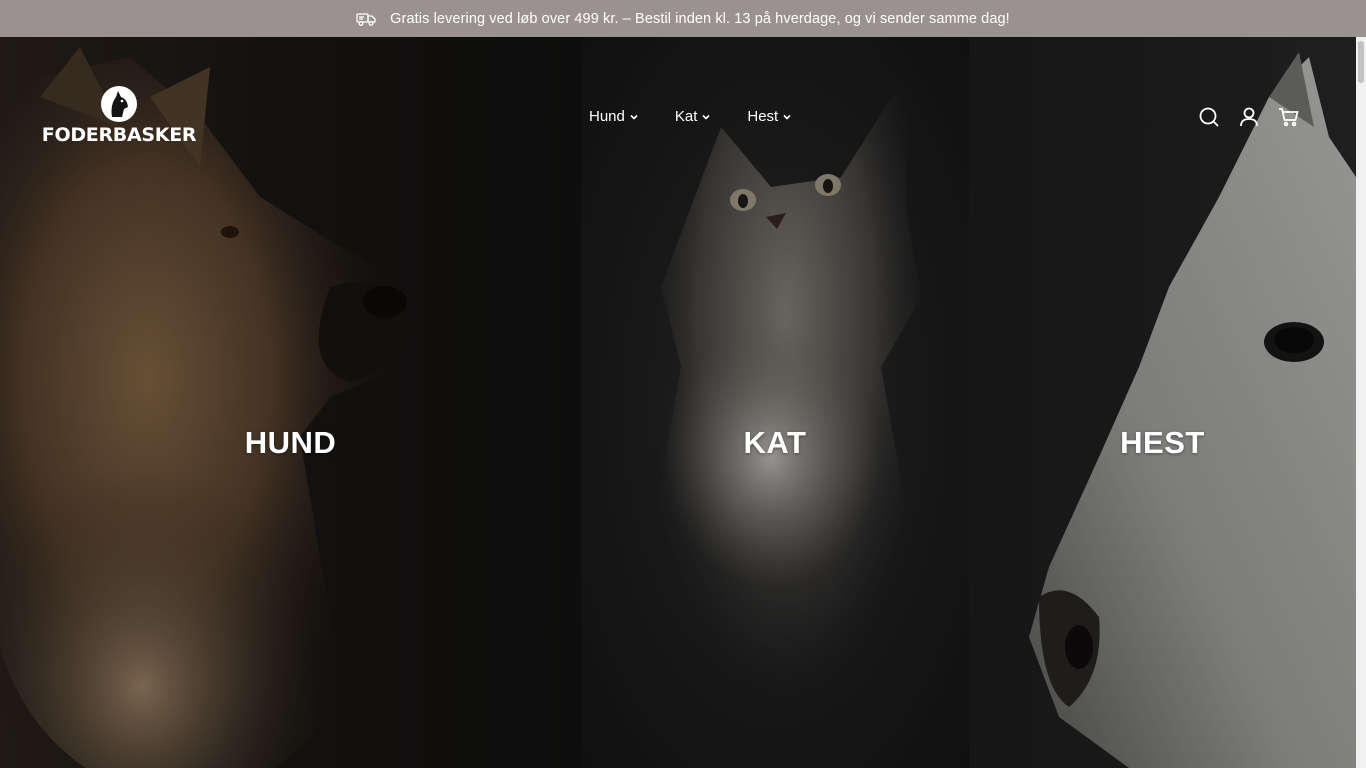 This screenshot has width=1366, height=768. What do you see at coordinates (1361, 402) in the screenshot?
I see `page-scrollbar` at bounding box center [1361, 402].